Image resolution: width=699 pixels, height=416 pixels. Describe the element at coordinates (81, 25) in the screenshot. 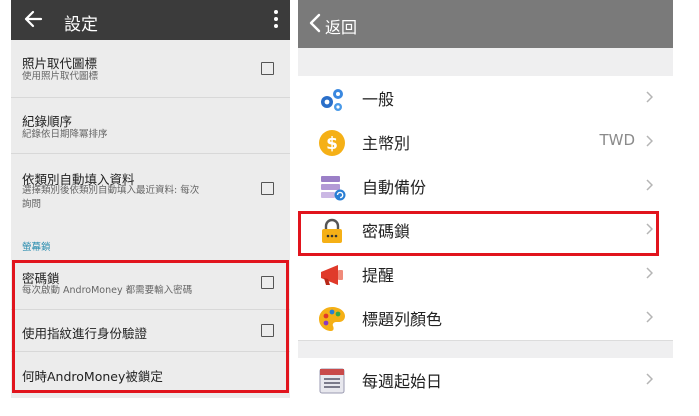

I see `page-title: 設定` at that location.